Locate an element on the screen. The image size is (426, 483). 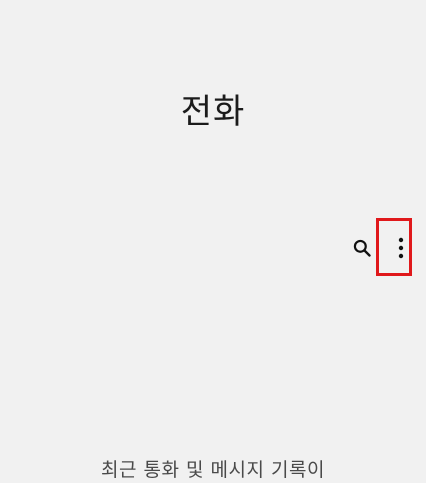
search-button is located at coordinates (362, 248).